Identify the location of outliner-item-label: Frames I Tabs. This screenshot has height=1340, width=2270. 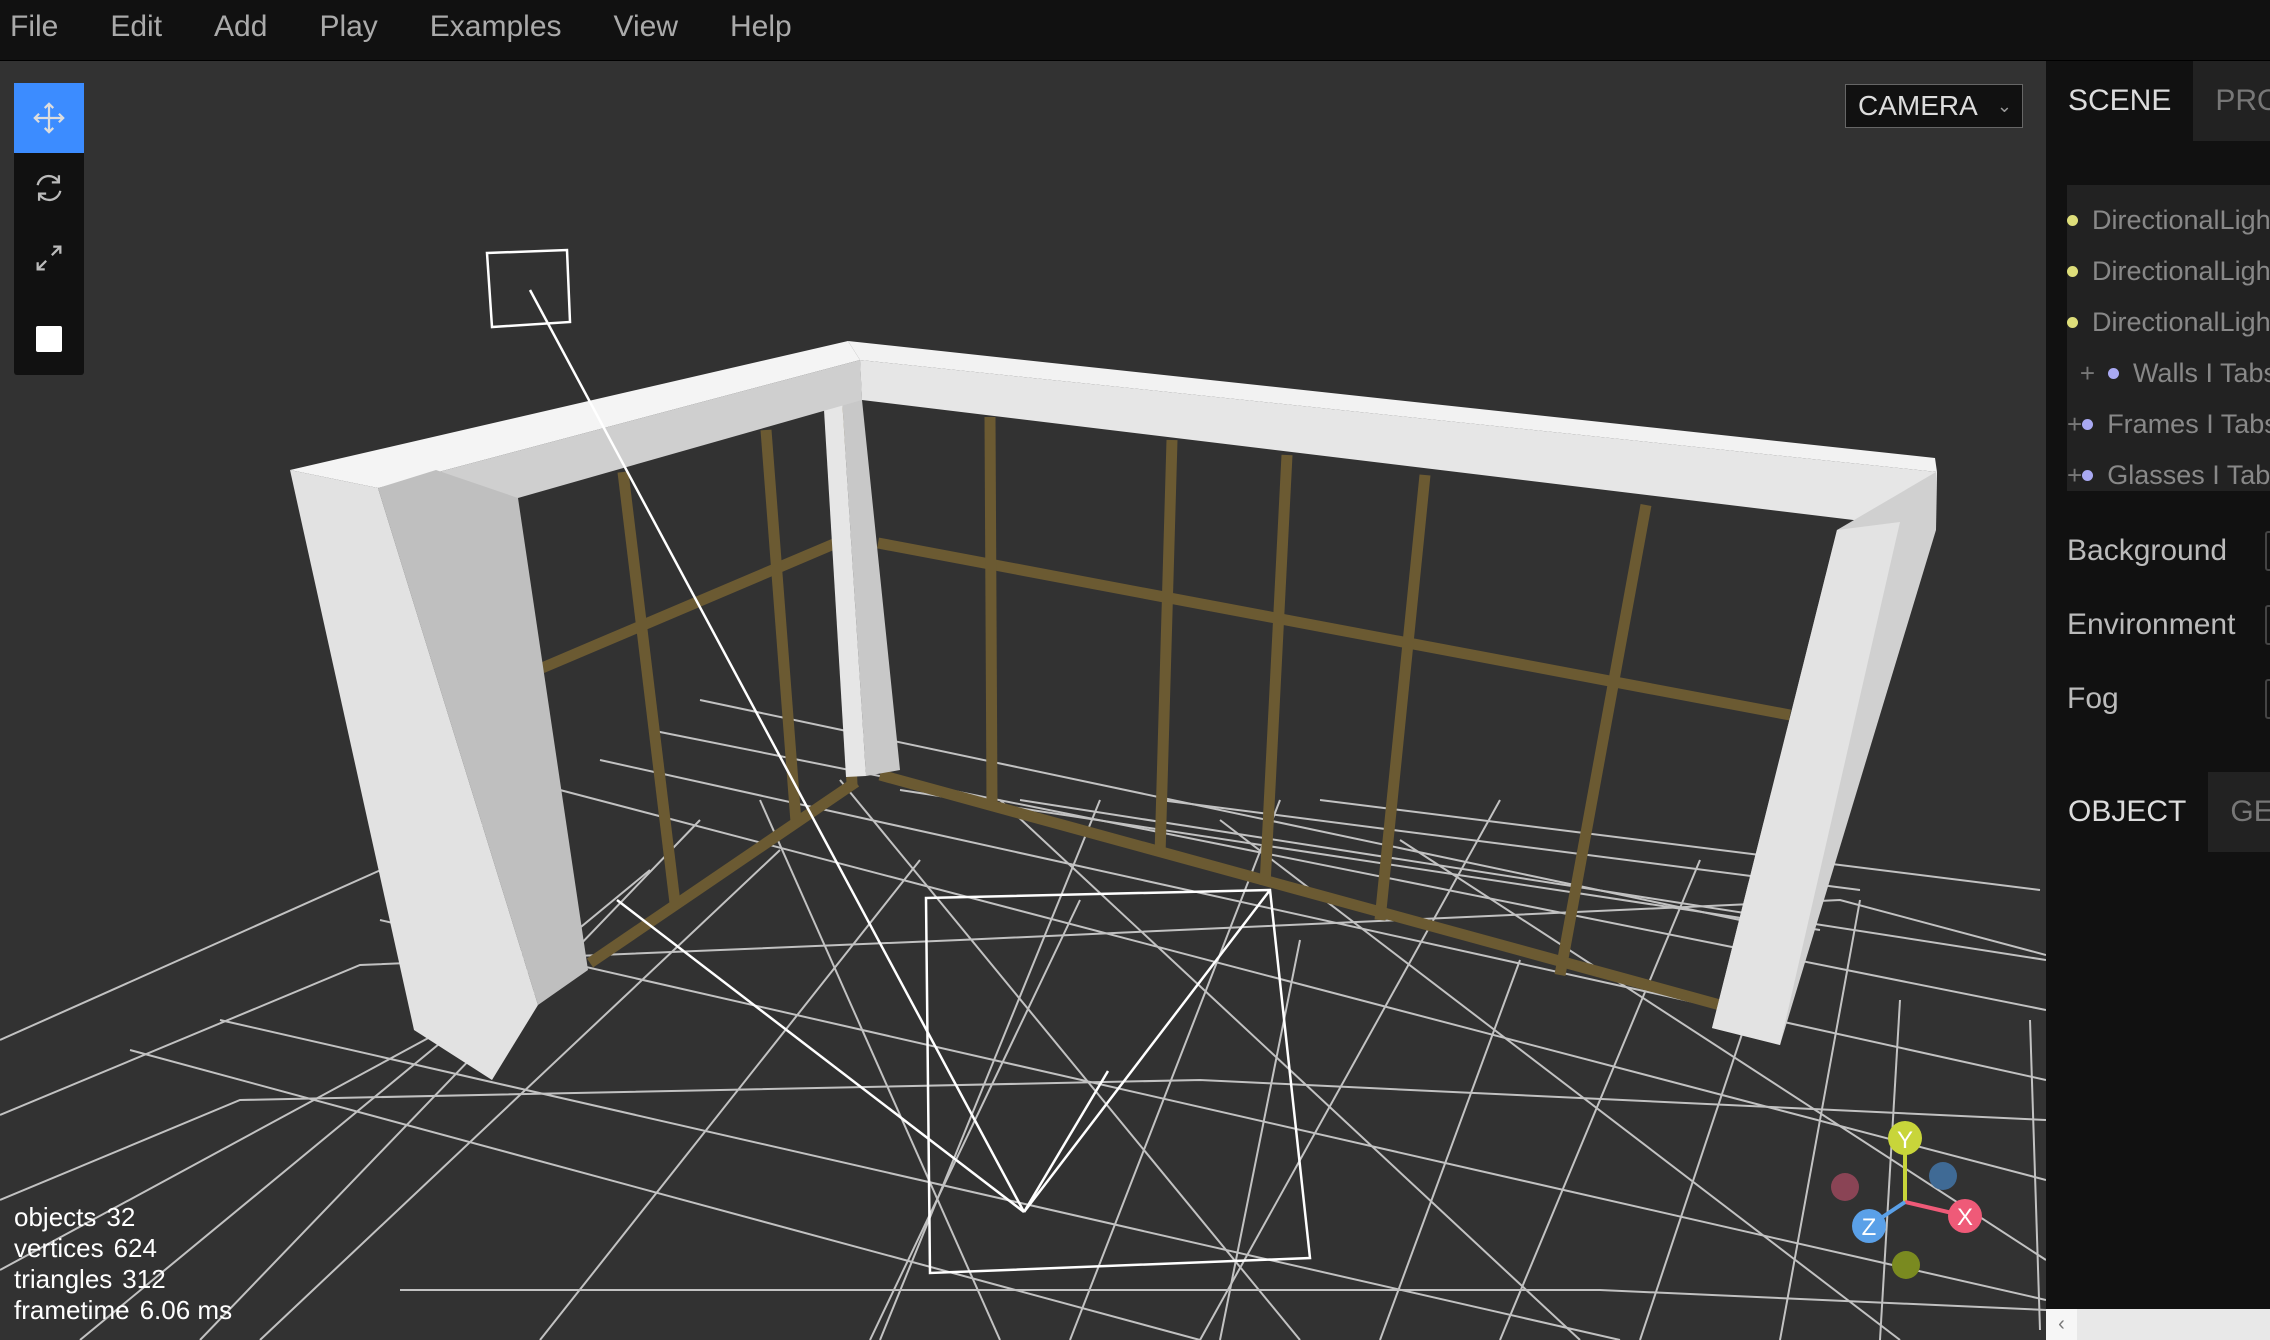
(2188, 424).